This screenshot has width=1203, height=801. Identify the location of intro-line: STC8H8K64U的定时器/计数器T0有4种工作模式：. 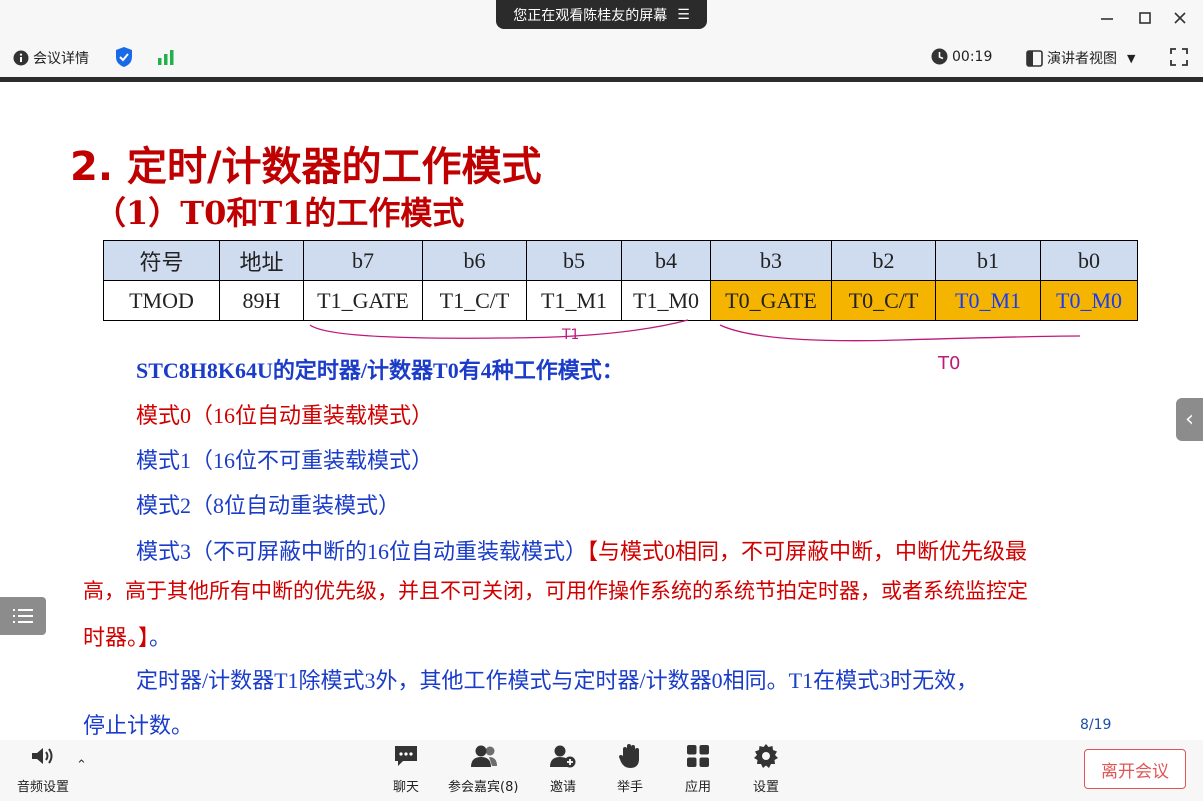
(380, 370).